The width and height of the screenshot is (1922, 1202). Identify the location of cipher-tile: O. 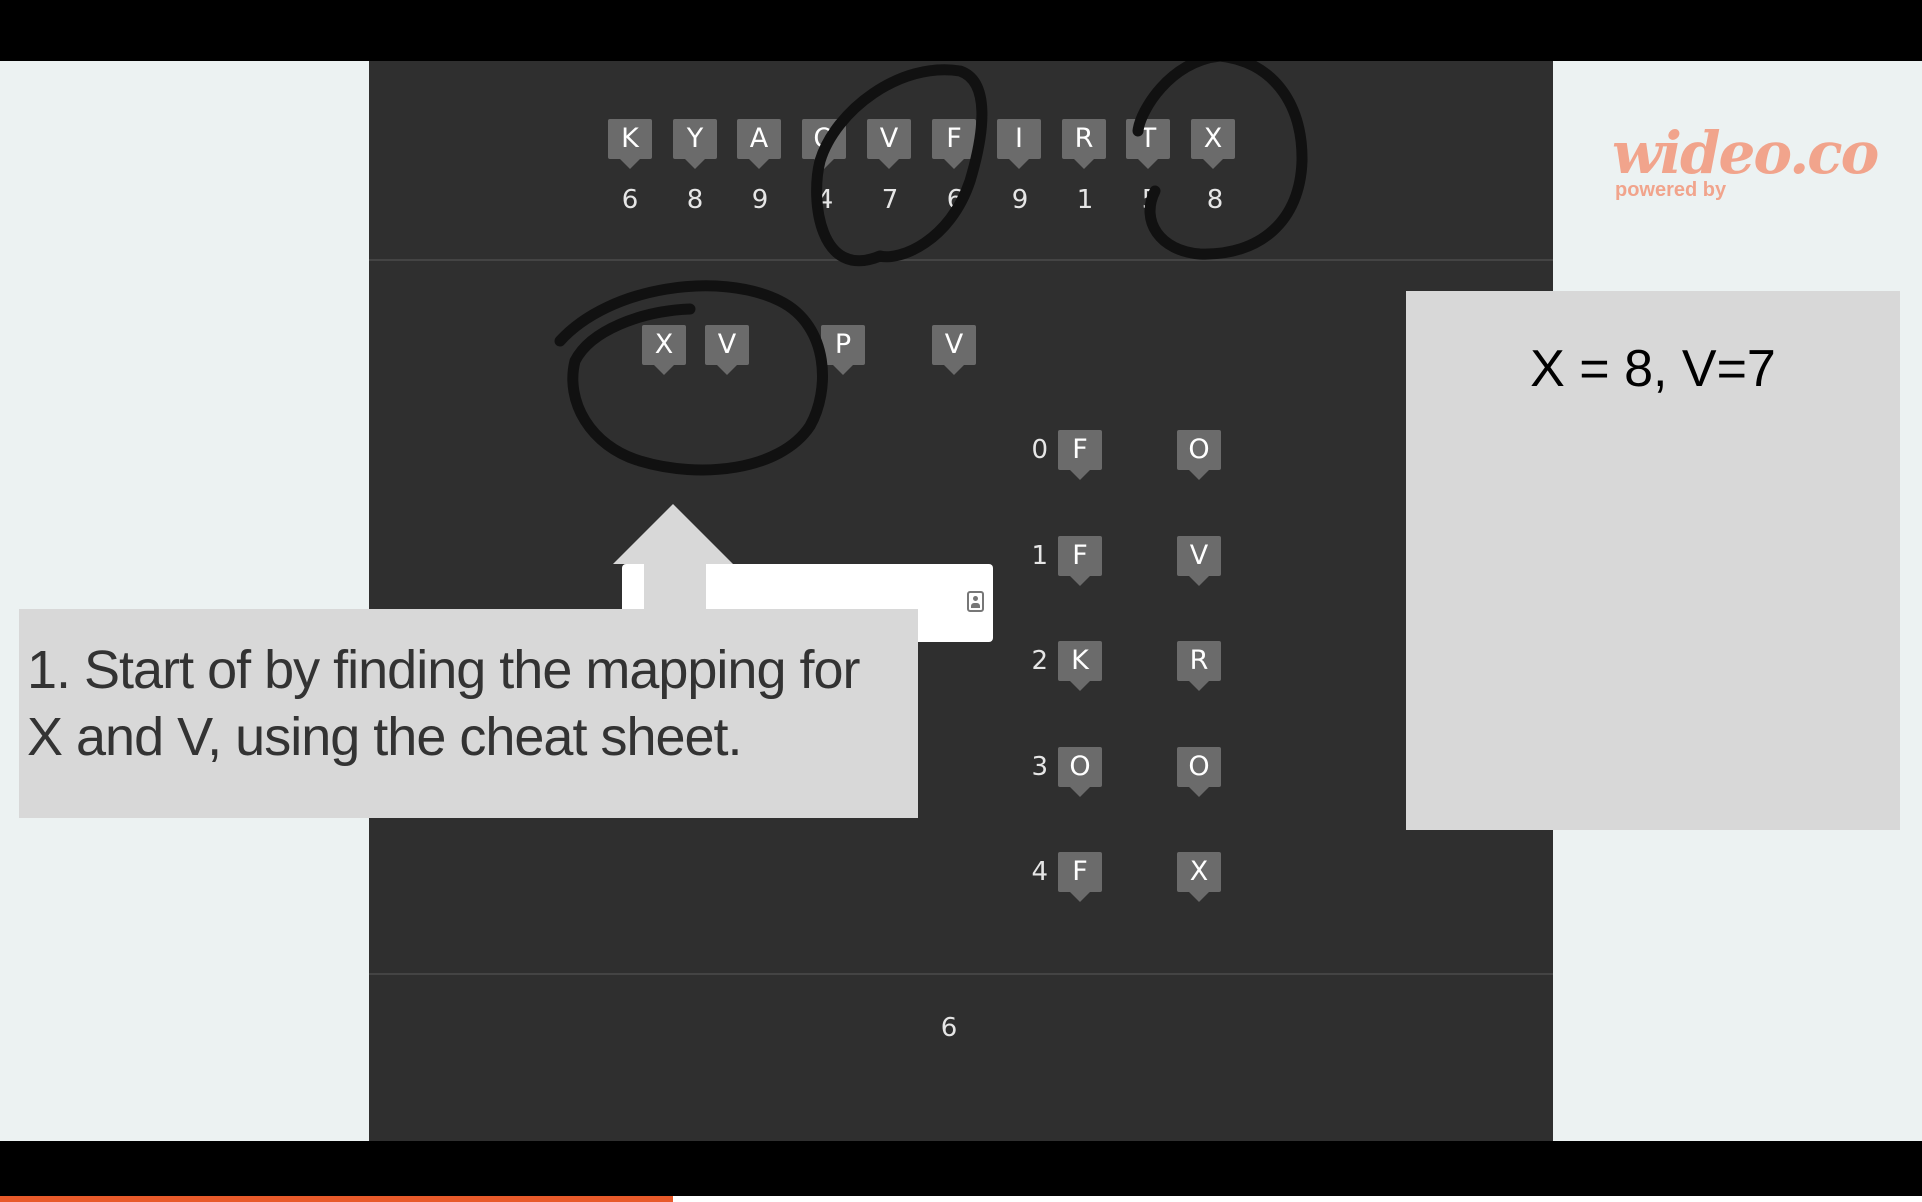
(824, 144).